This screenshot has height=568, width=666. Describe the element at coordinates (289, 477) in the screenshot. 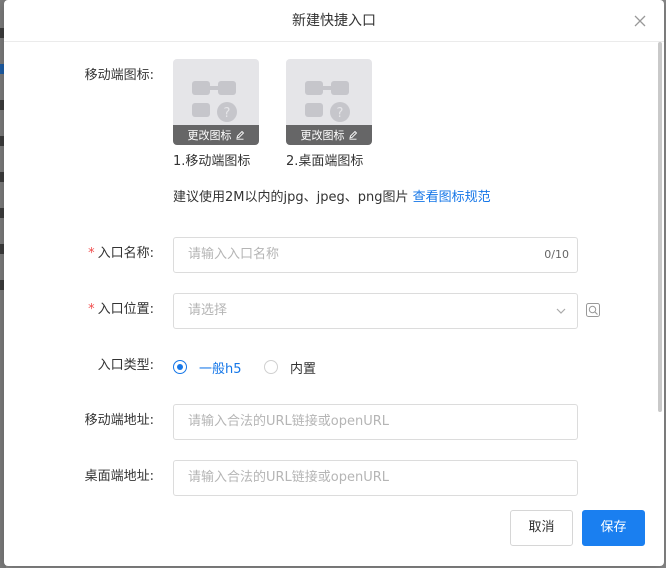

I see `desktop-url-placeholder: 请输入合法的URL链接或openURL` at that location.